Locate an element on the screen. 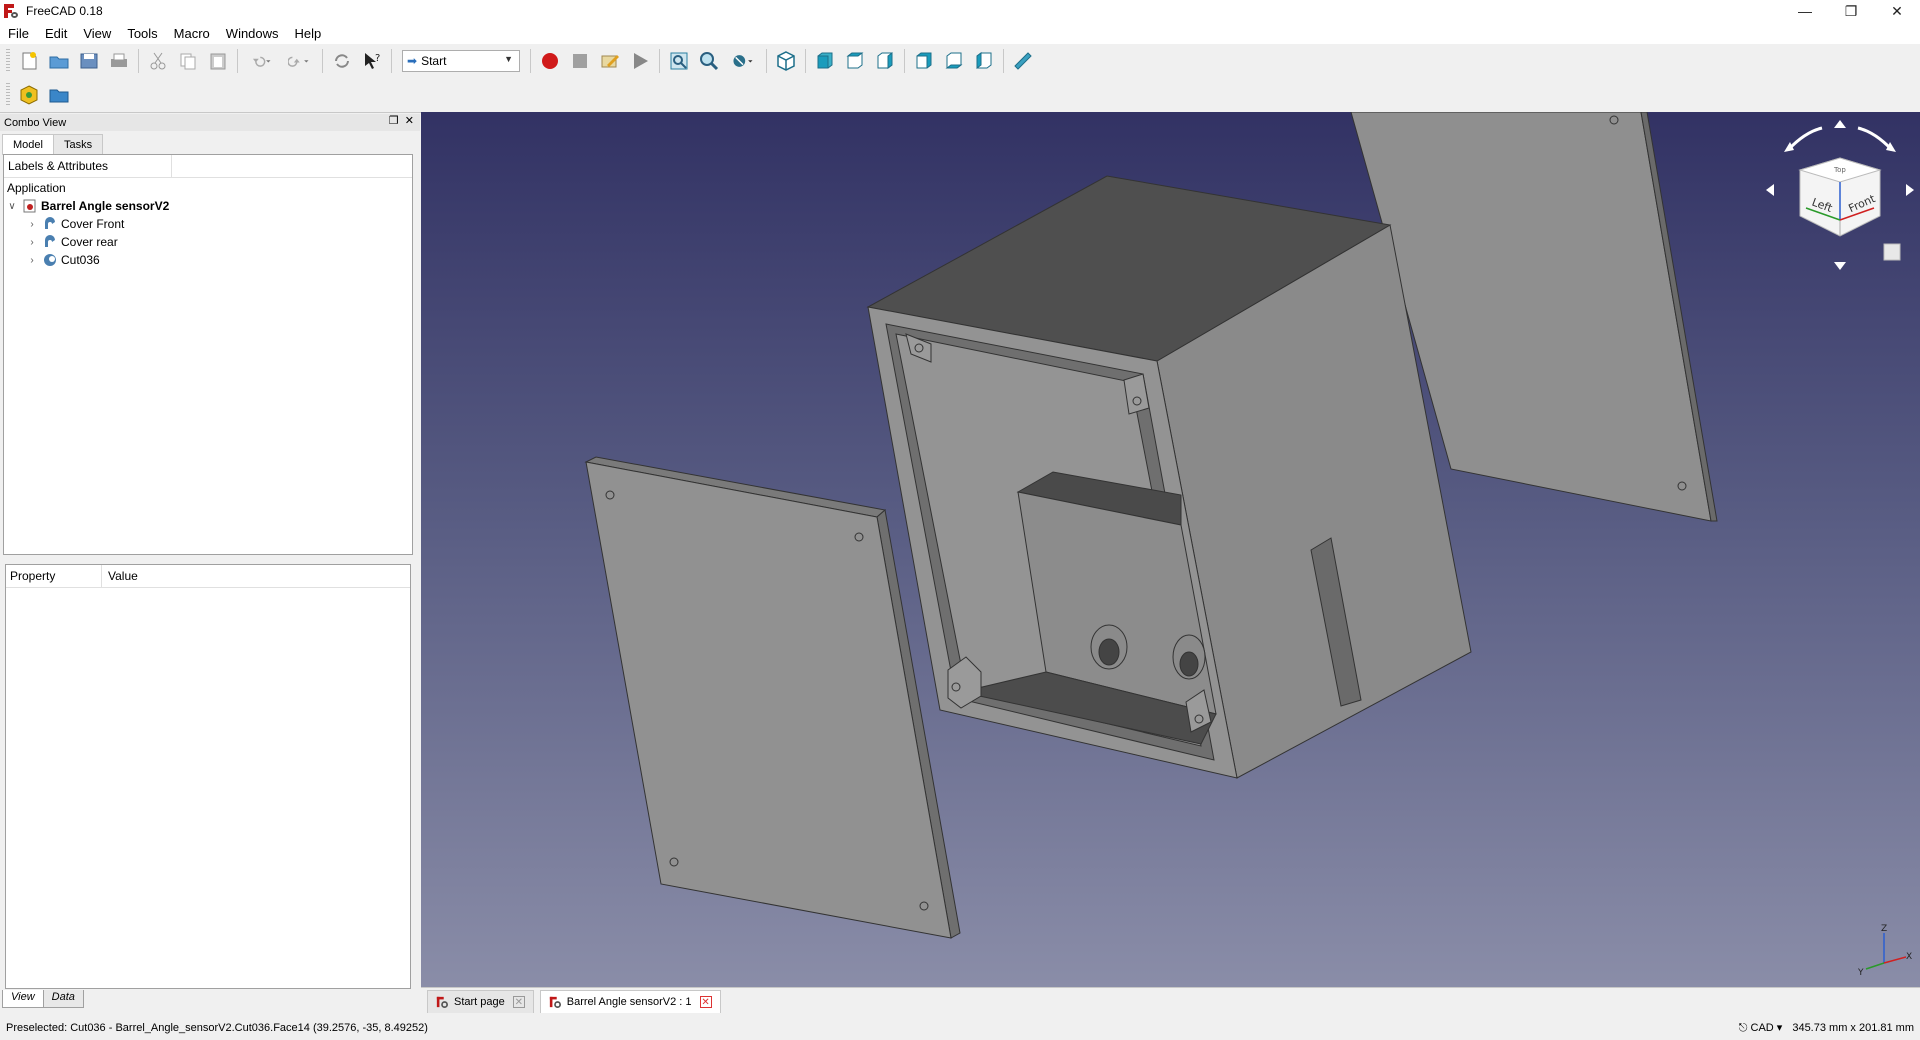 This screenshot has height=1040, width=1920. stop-macro-button is located at coordinates (580, 61).